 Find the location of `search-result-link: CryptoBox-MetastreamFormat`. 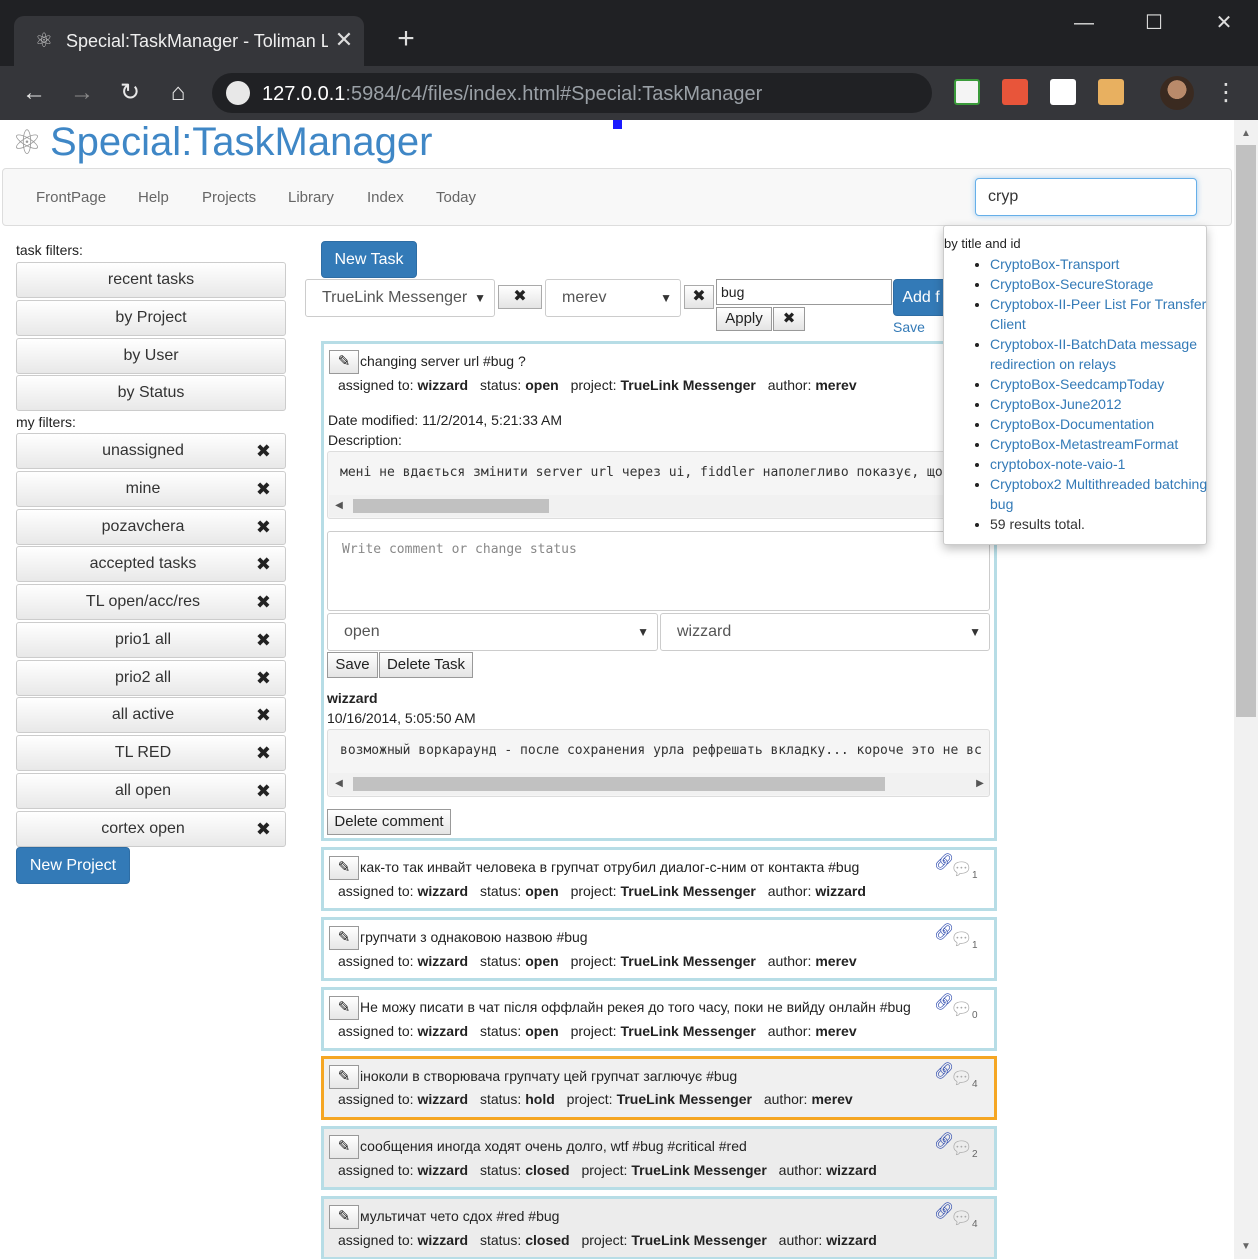

search-result-link: CryptoBox-MetastreamFormat is located at coordinates (1084, 444).